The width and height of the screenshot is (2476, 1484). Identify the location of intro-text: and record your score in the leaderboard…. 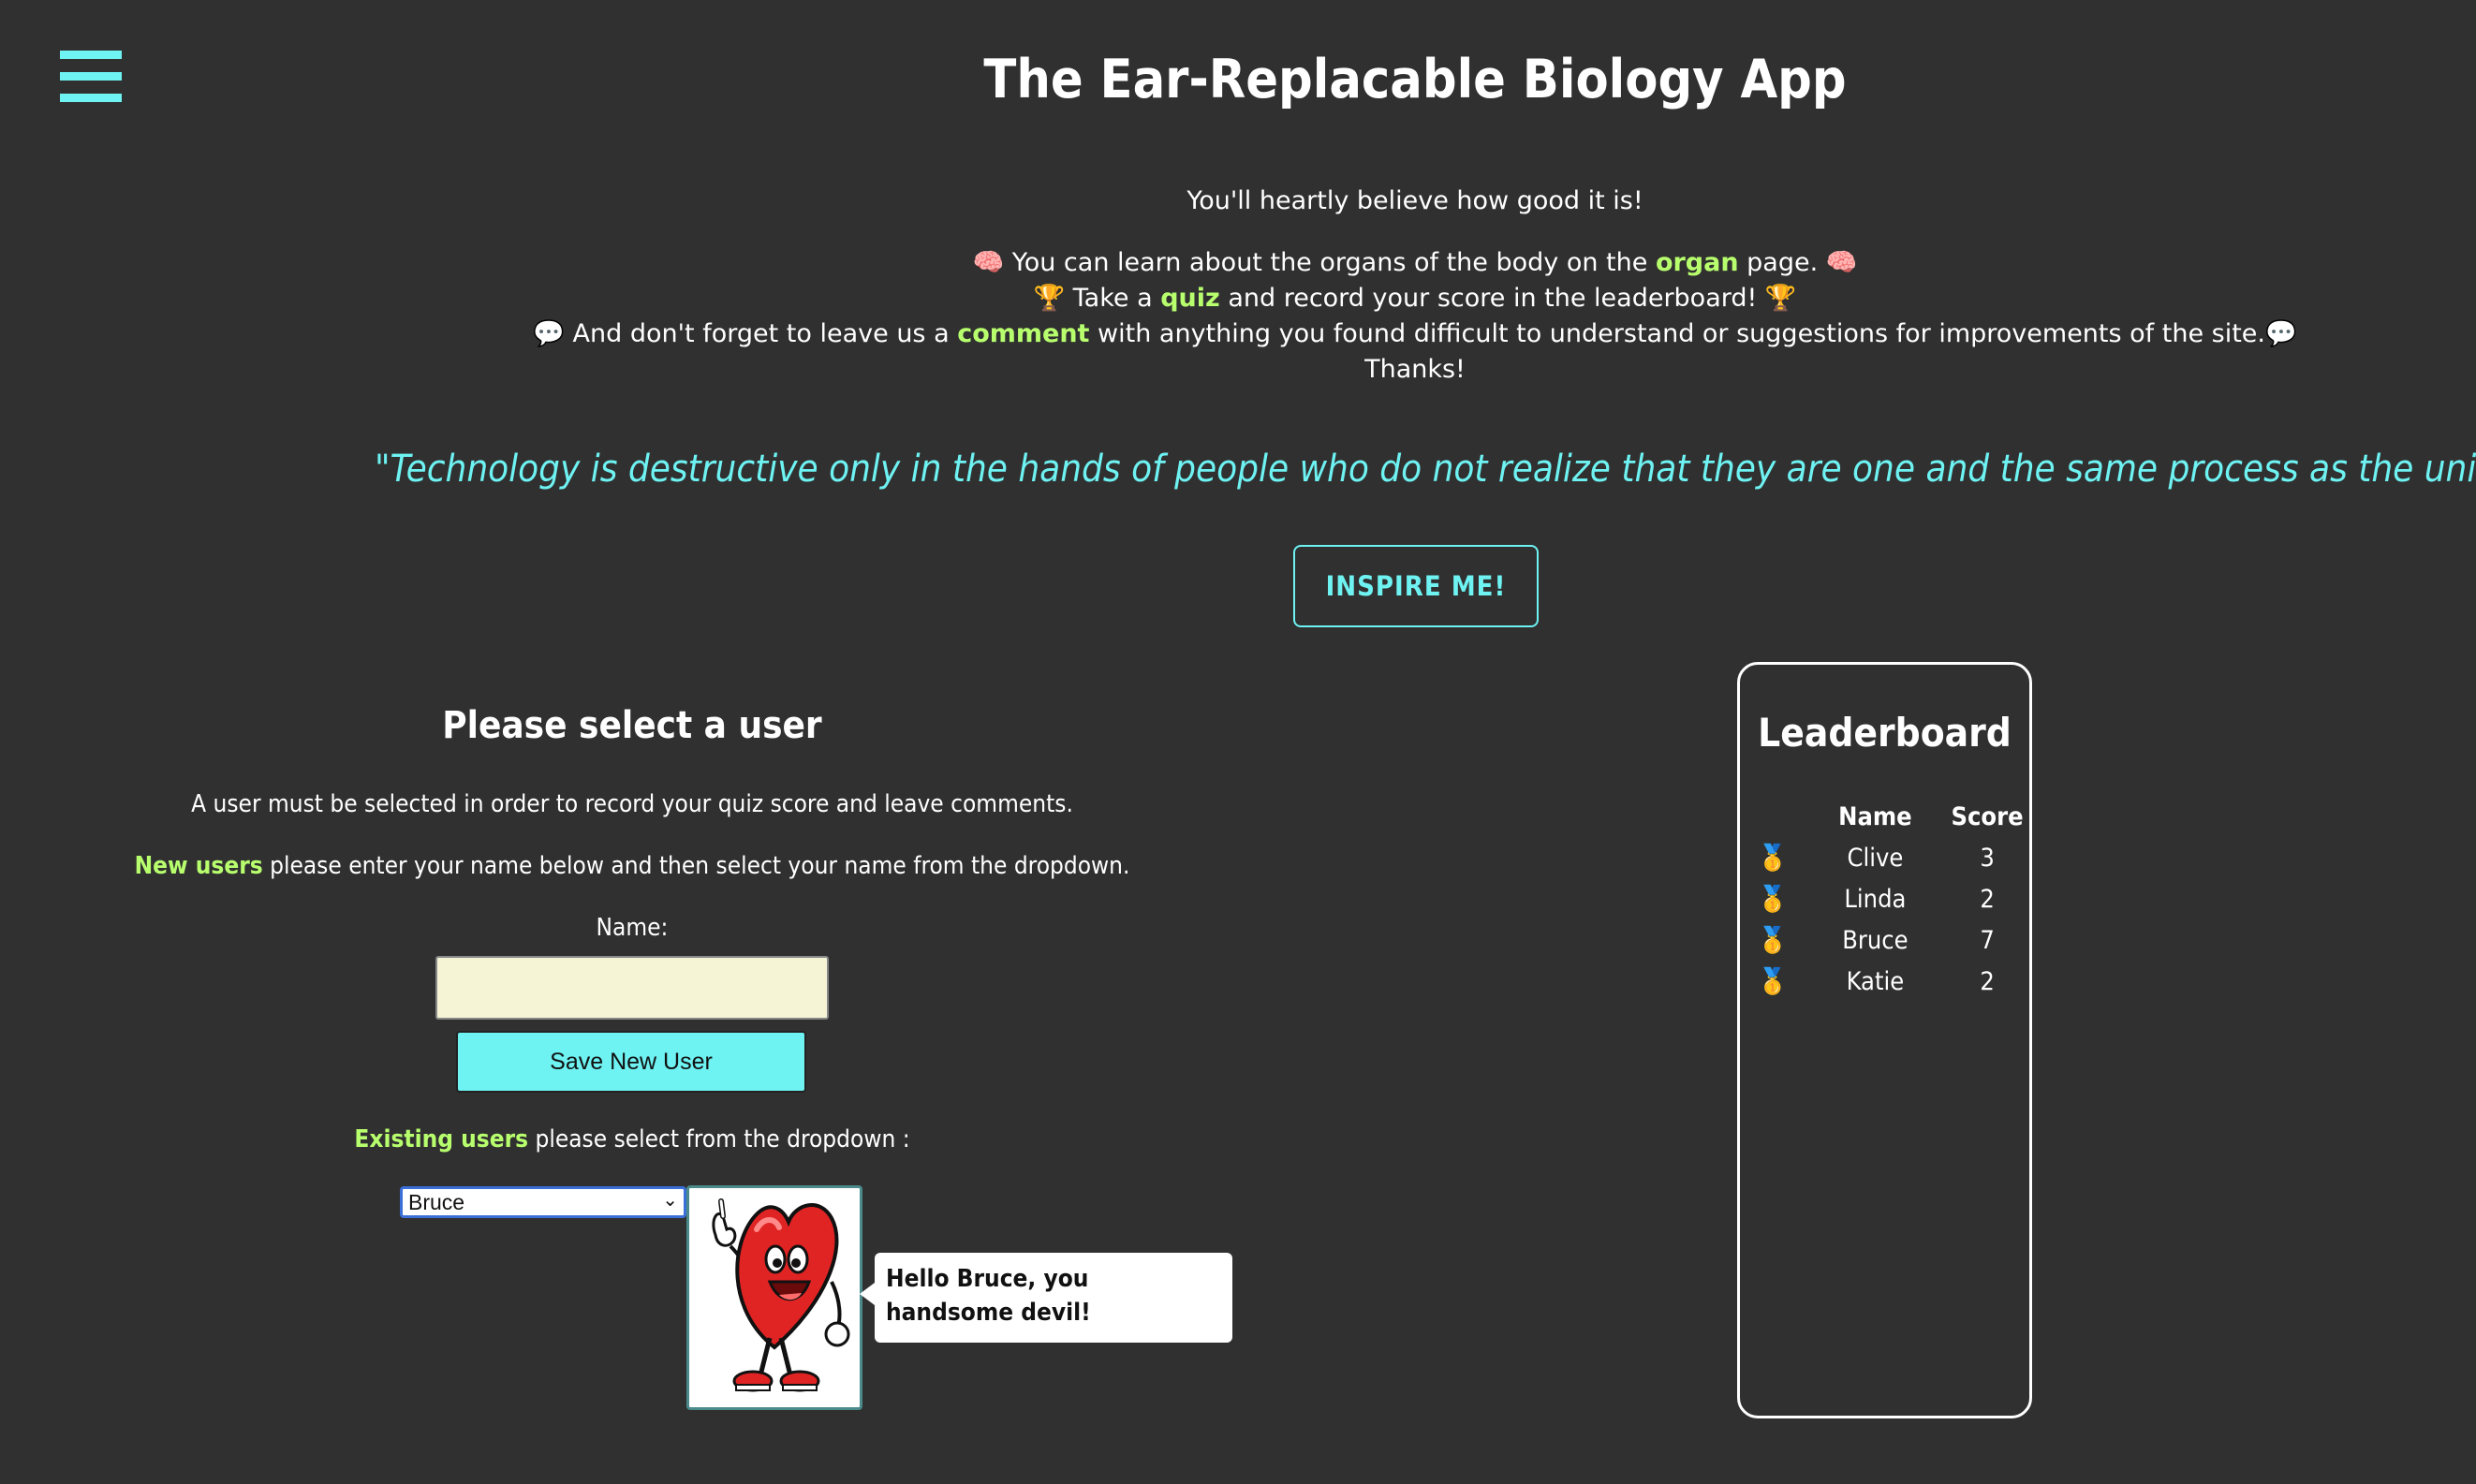
(1508, 298).